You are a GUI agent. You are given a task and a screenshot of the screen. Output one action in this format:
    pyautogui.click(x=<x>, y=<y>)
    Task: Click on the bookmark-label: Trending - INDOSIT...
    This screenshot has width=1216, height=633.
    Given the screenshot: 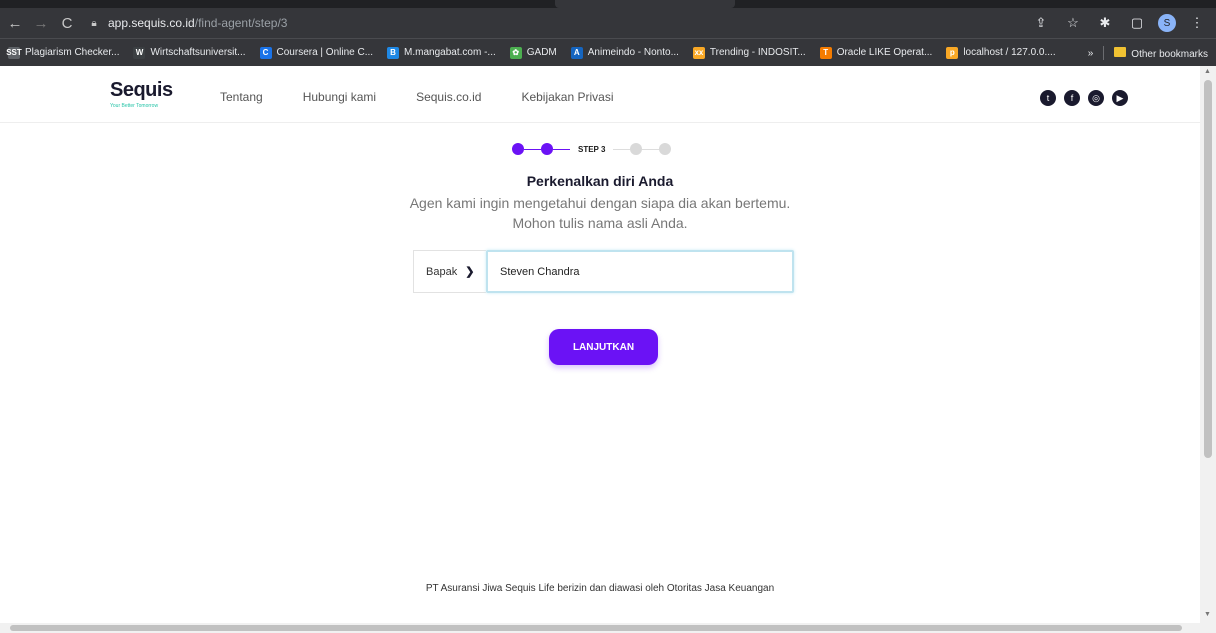 What is the action you would take?
    pyautogui.click(x=757, y=52)
    